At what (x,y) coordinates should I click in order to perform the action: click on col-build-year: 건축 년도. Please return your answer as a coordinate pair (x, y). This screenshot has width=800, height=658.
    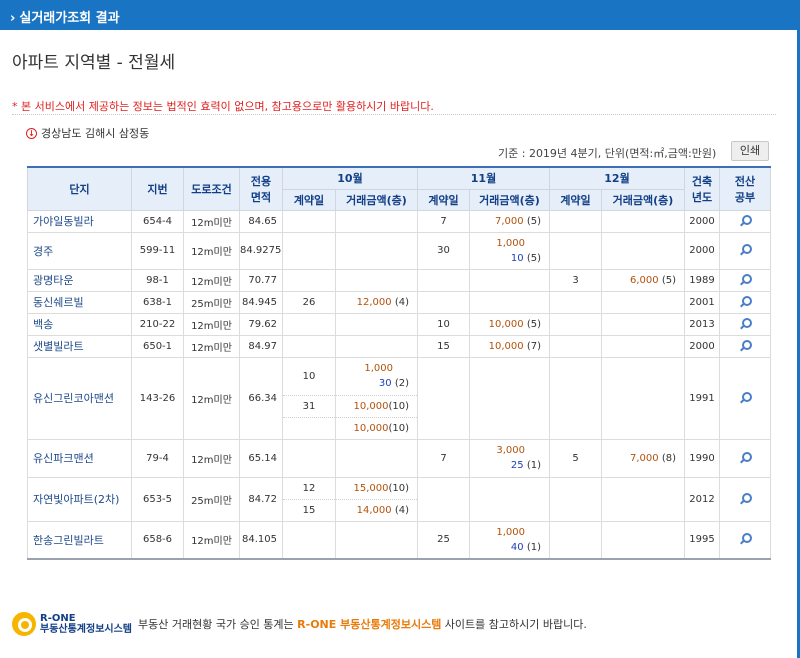
    Looking at the image, I should click on (702, 188).